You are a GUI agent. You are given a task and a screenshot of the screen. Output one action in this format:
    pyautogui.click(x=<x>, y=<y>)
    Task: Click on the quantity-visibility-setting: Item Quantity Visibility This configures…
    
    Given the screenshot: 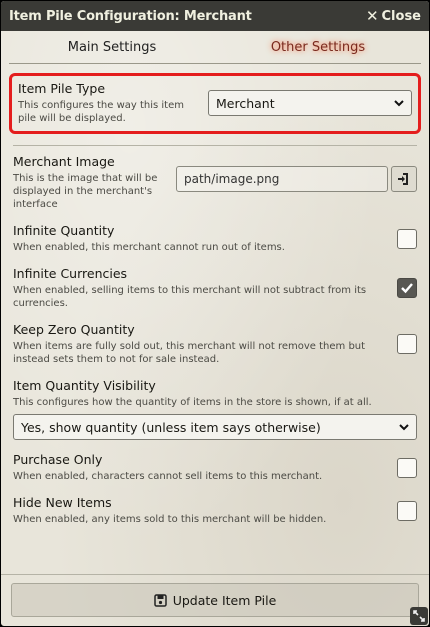 What is the action you would take?
    pyautogui.click(x=215, y=409)
    